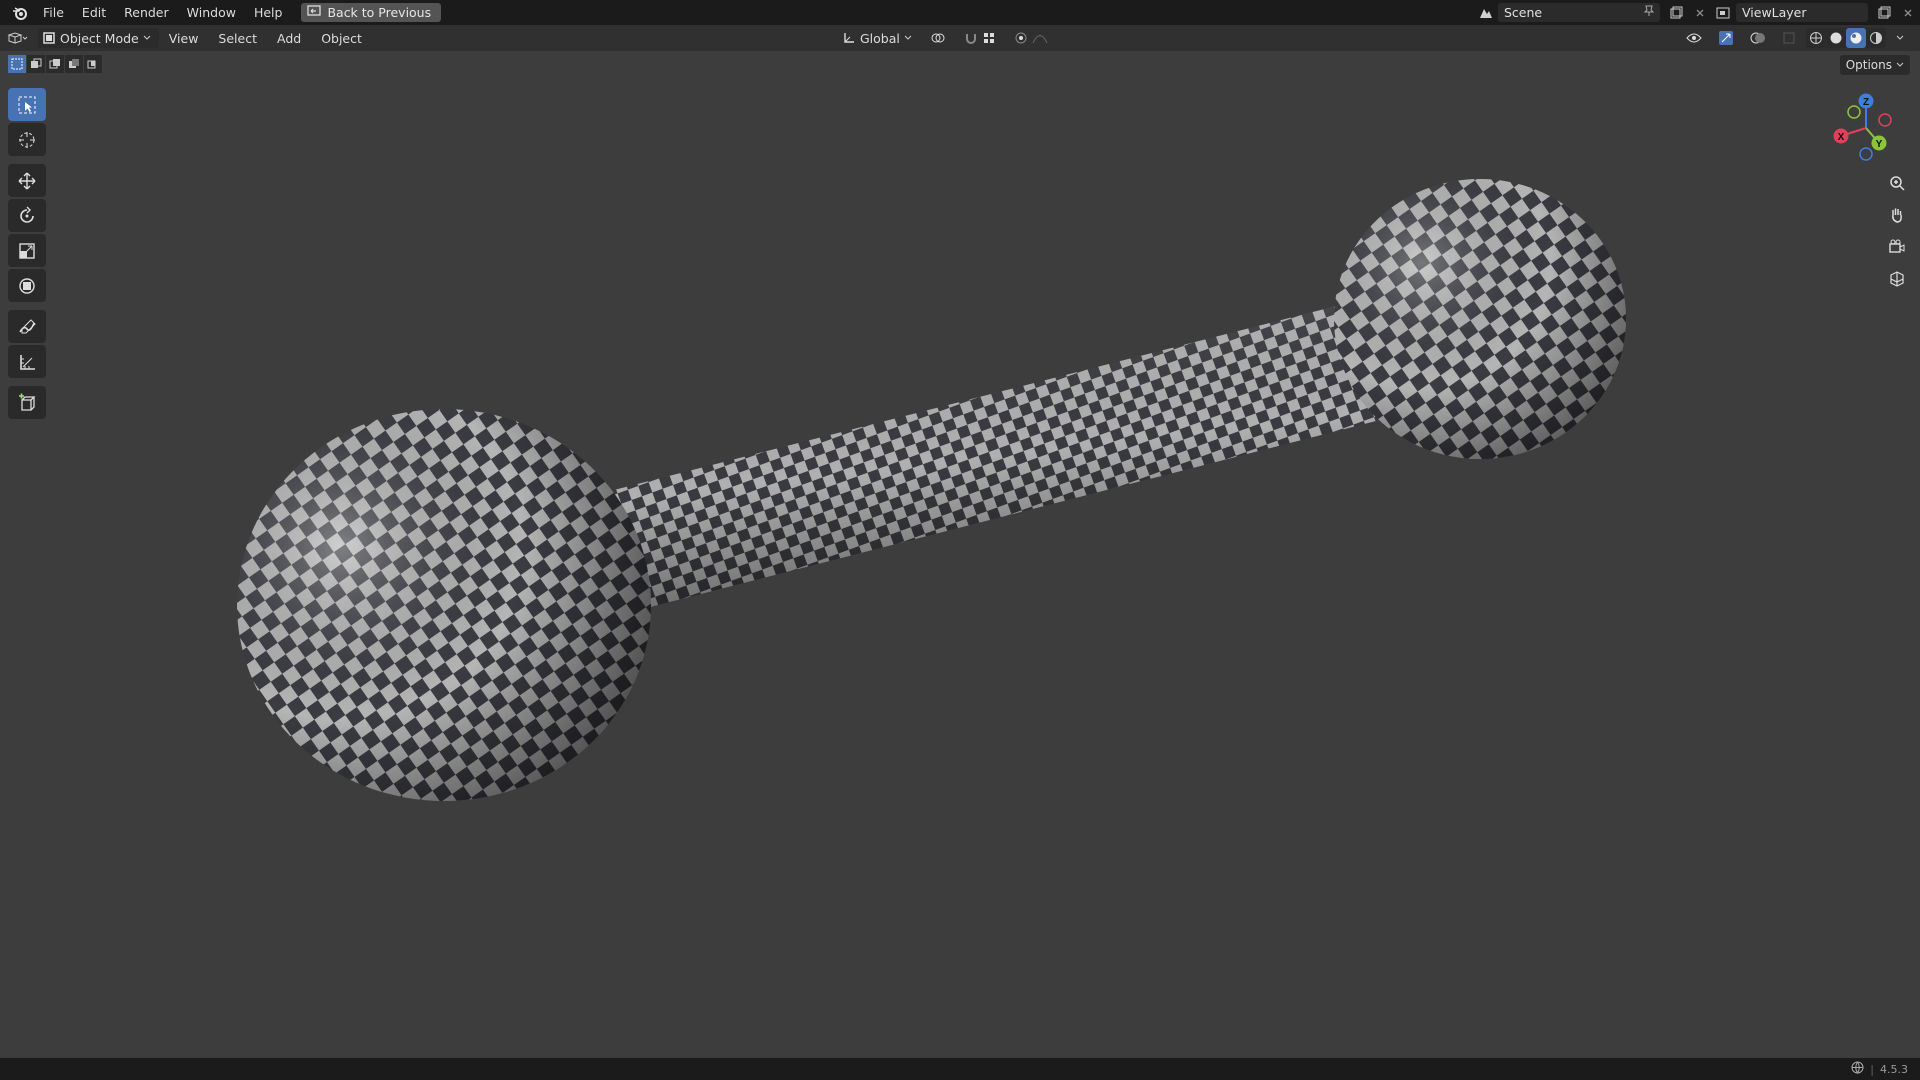 This screenshot has width=1920, height=1080. I want to click on pivot-icon, so click(938, 38).